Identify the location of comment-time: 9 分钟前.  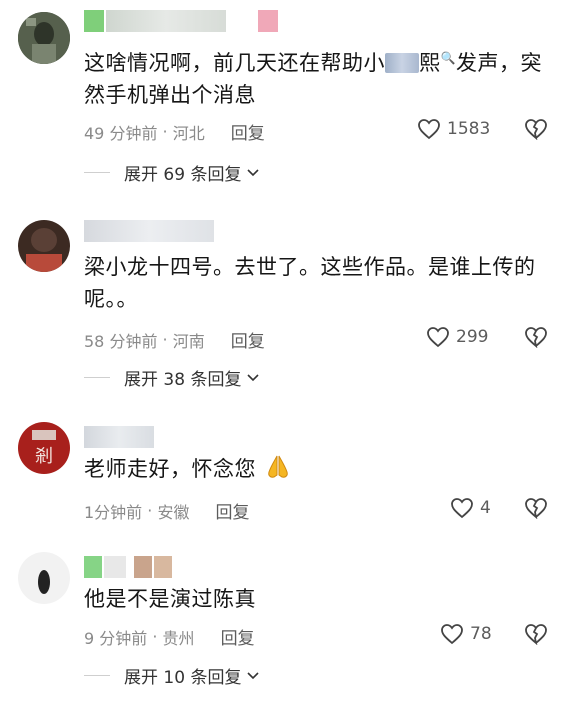
(116, 638).